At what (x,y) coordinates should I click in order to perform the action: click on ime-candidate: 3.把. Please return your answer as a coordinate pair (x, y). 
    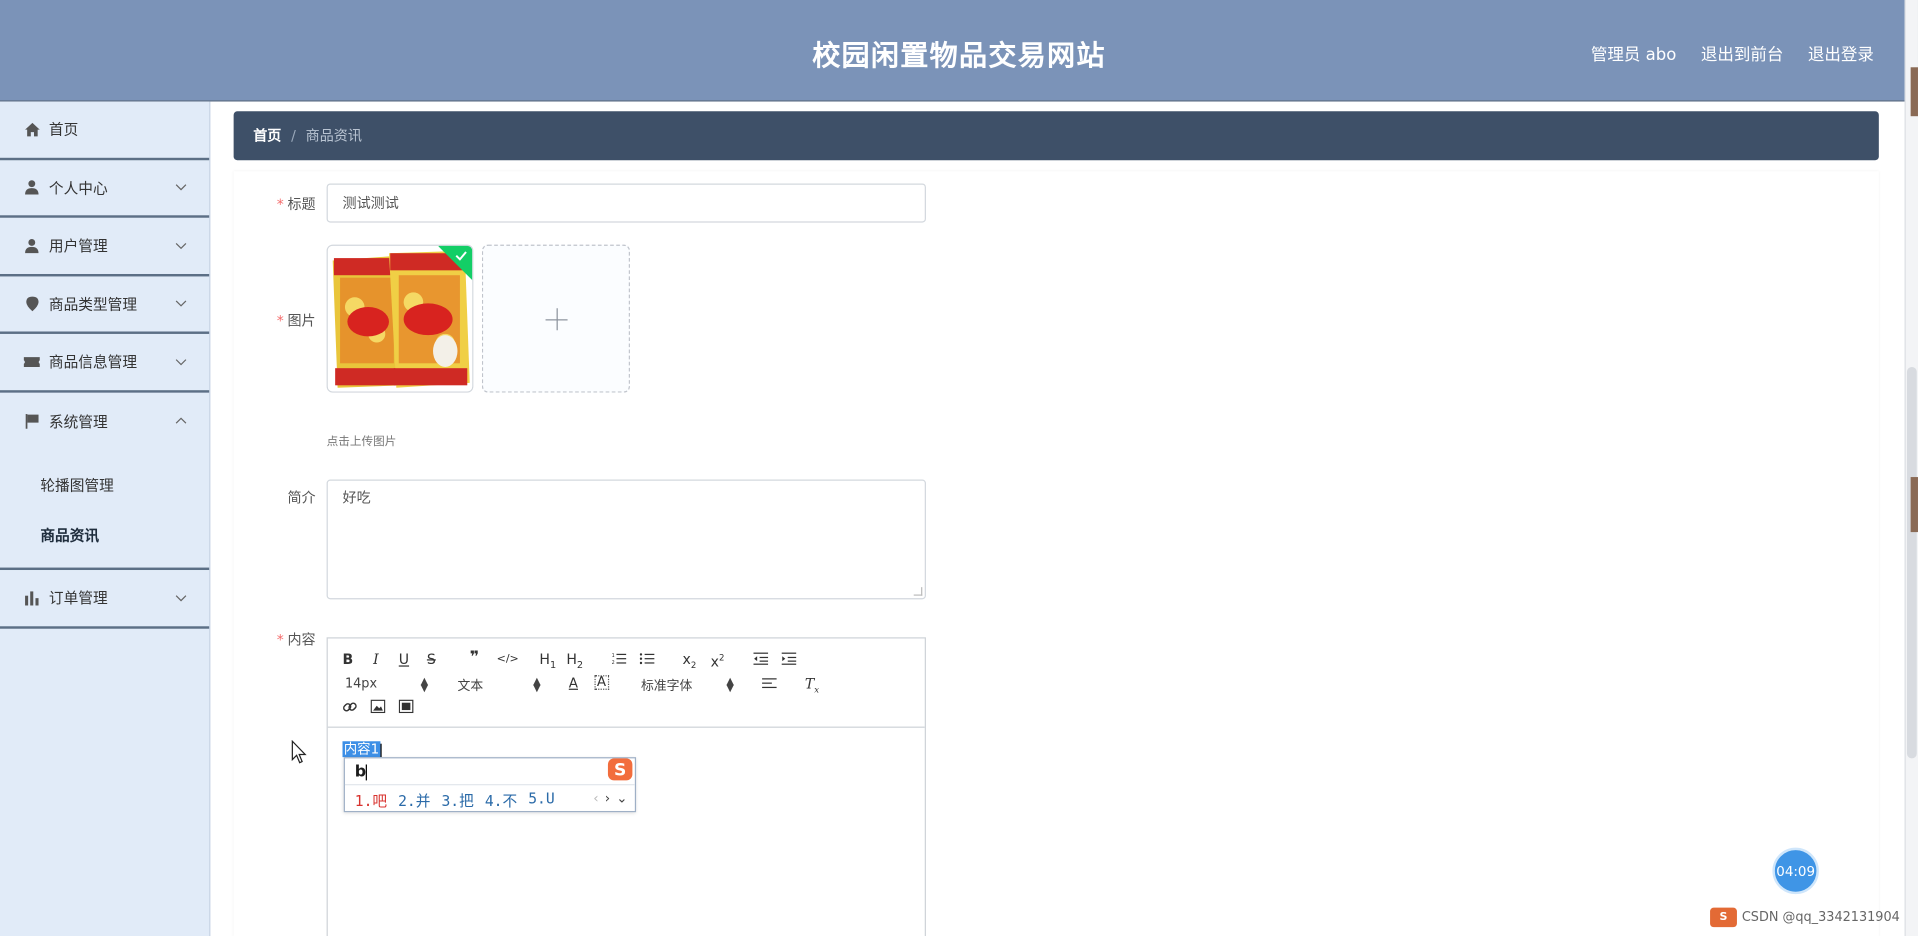
    Looking at the image, I should click on (457, 800).